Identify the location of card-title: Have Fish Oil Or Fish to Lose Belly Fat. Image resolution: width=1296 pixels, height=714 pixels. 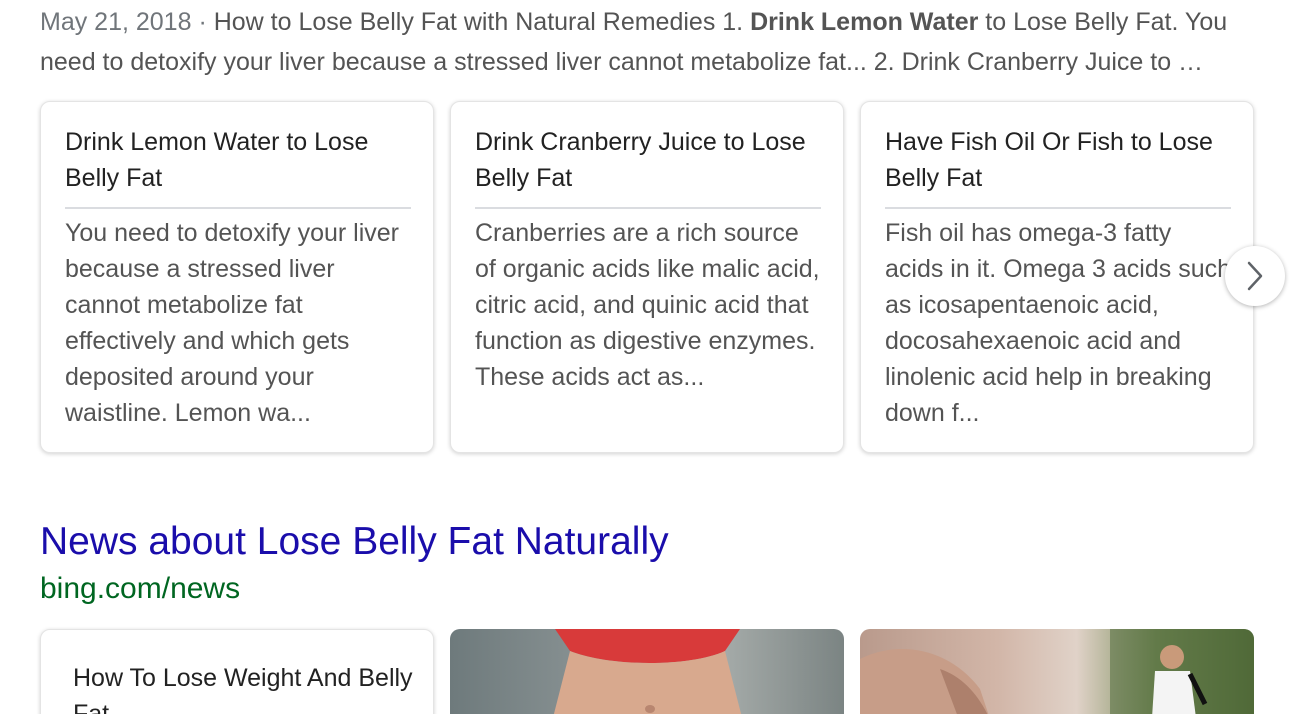
(1049, 160).